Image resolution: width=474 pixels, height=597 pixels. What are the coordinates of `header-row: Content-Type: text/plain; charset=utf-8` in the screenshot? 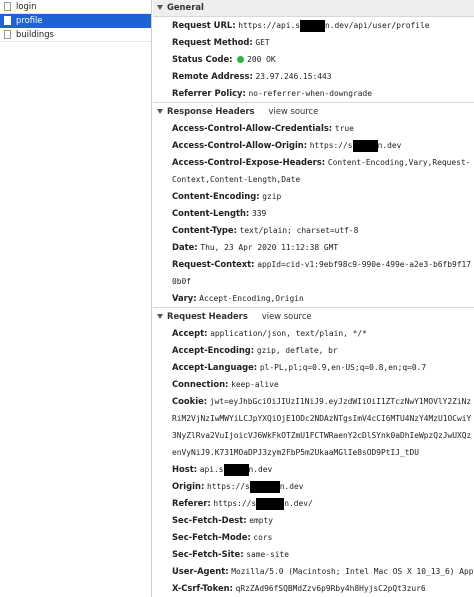 It's located at (313, 230).